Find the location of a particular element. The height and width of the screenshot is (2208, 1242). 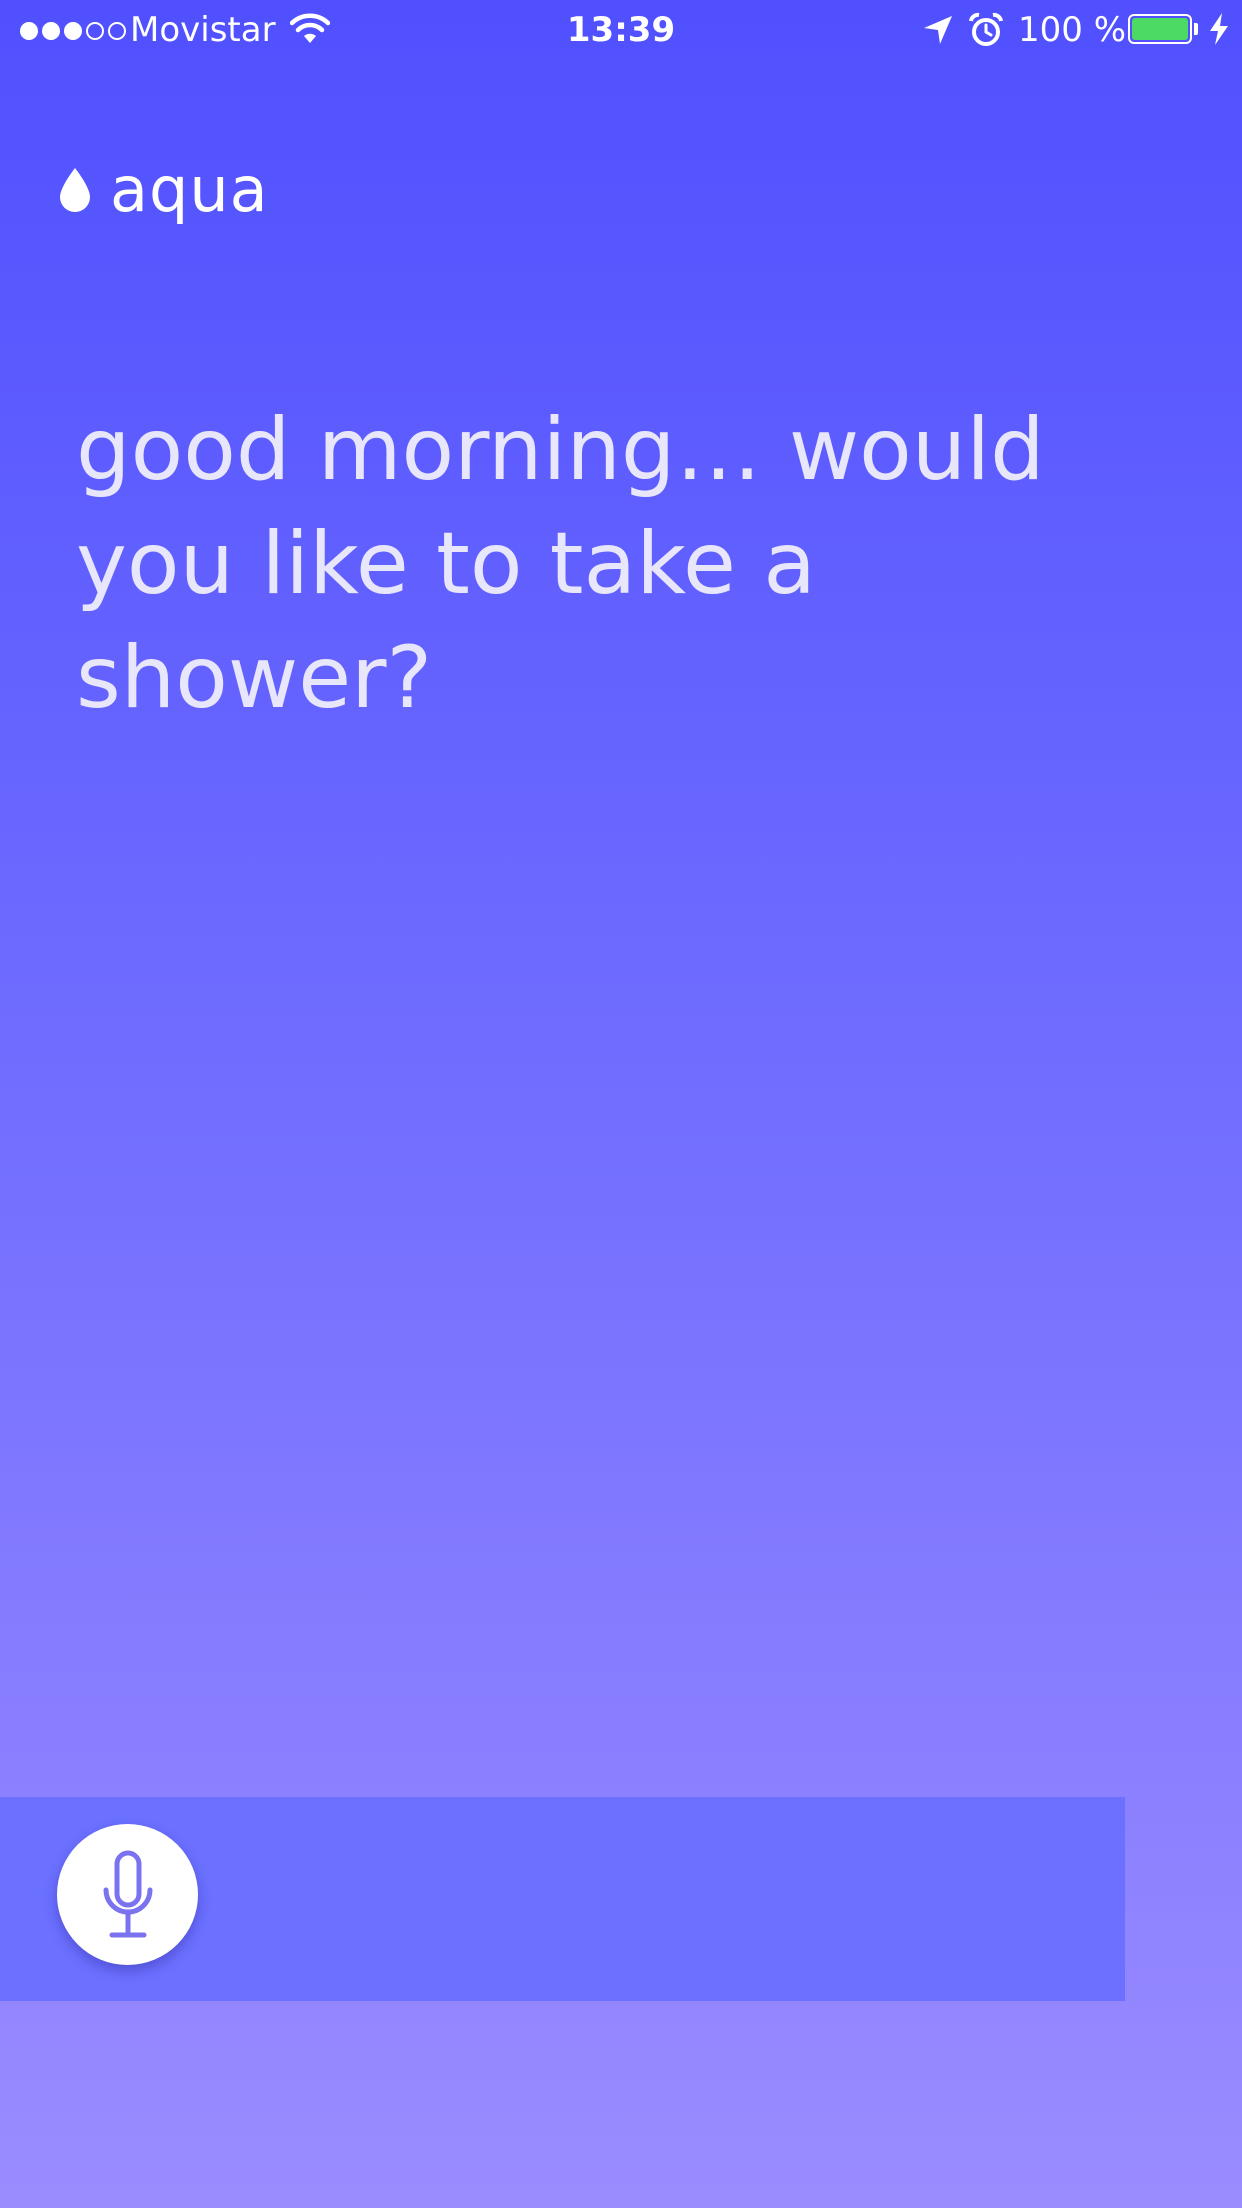

microphone-button is located at coordinates (127, 1894).